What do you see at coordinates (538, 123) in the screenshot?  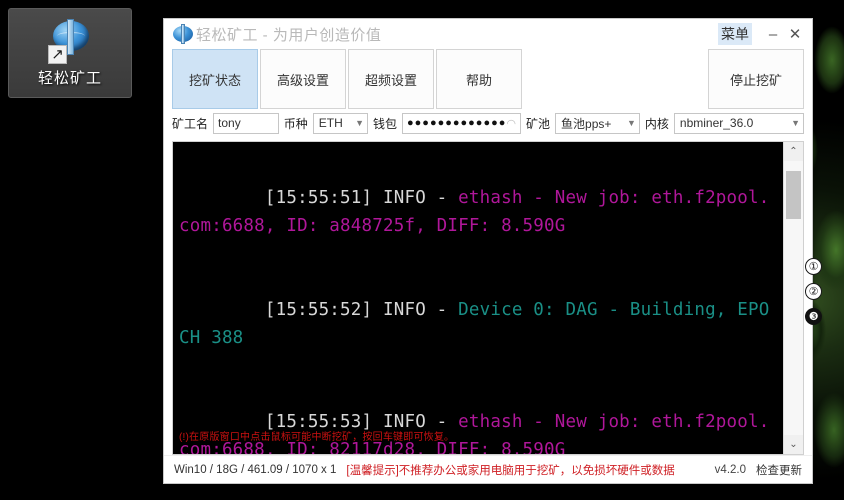 I see `pool-label: 矿池` at bounding box center [538, 123].